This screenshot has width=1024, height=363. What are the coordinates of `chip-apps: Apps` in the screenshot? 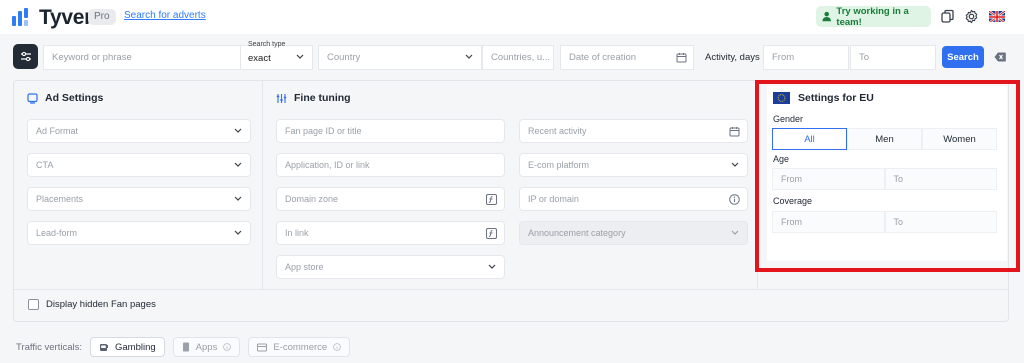 It's located at (206, 347).